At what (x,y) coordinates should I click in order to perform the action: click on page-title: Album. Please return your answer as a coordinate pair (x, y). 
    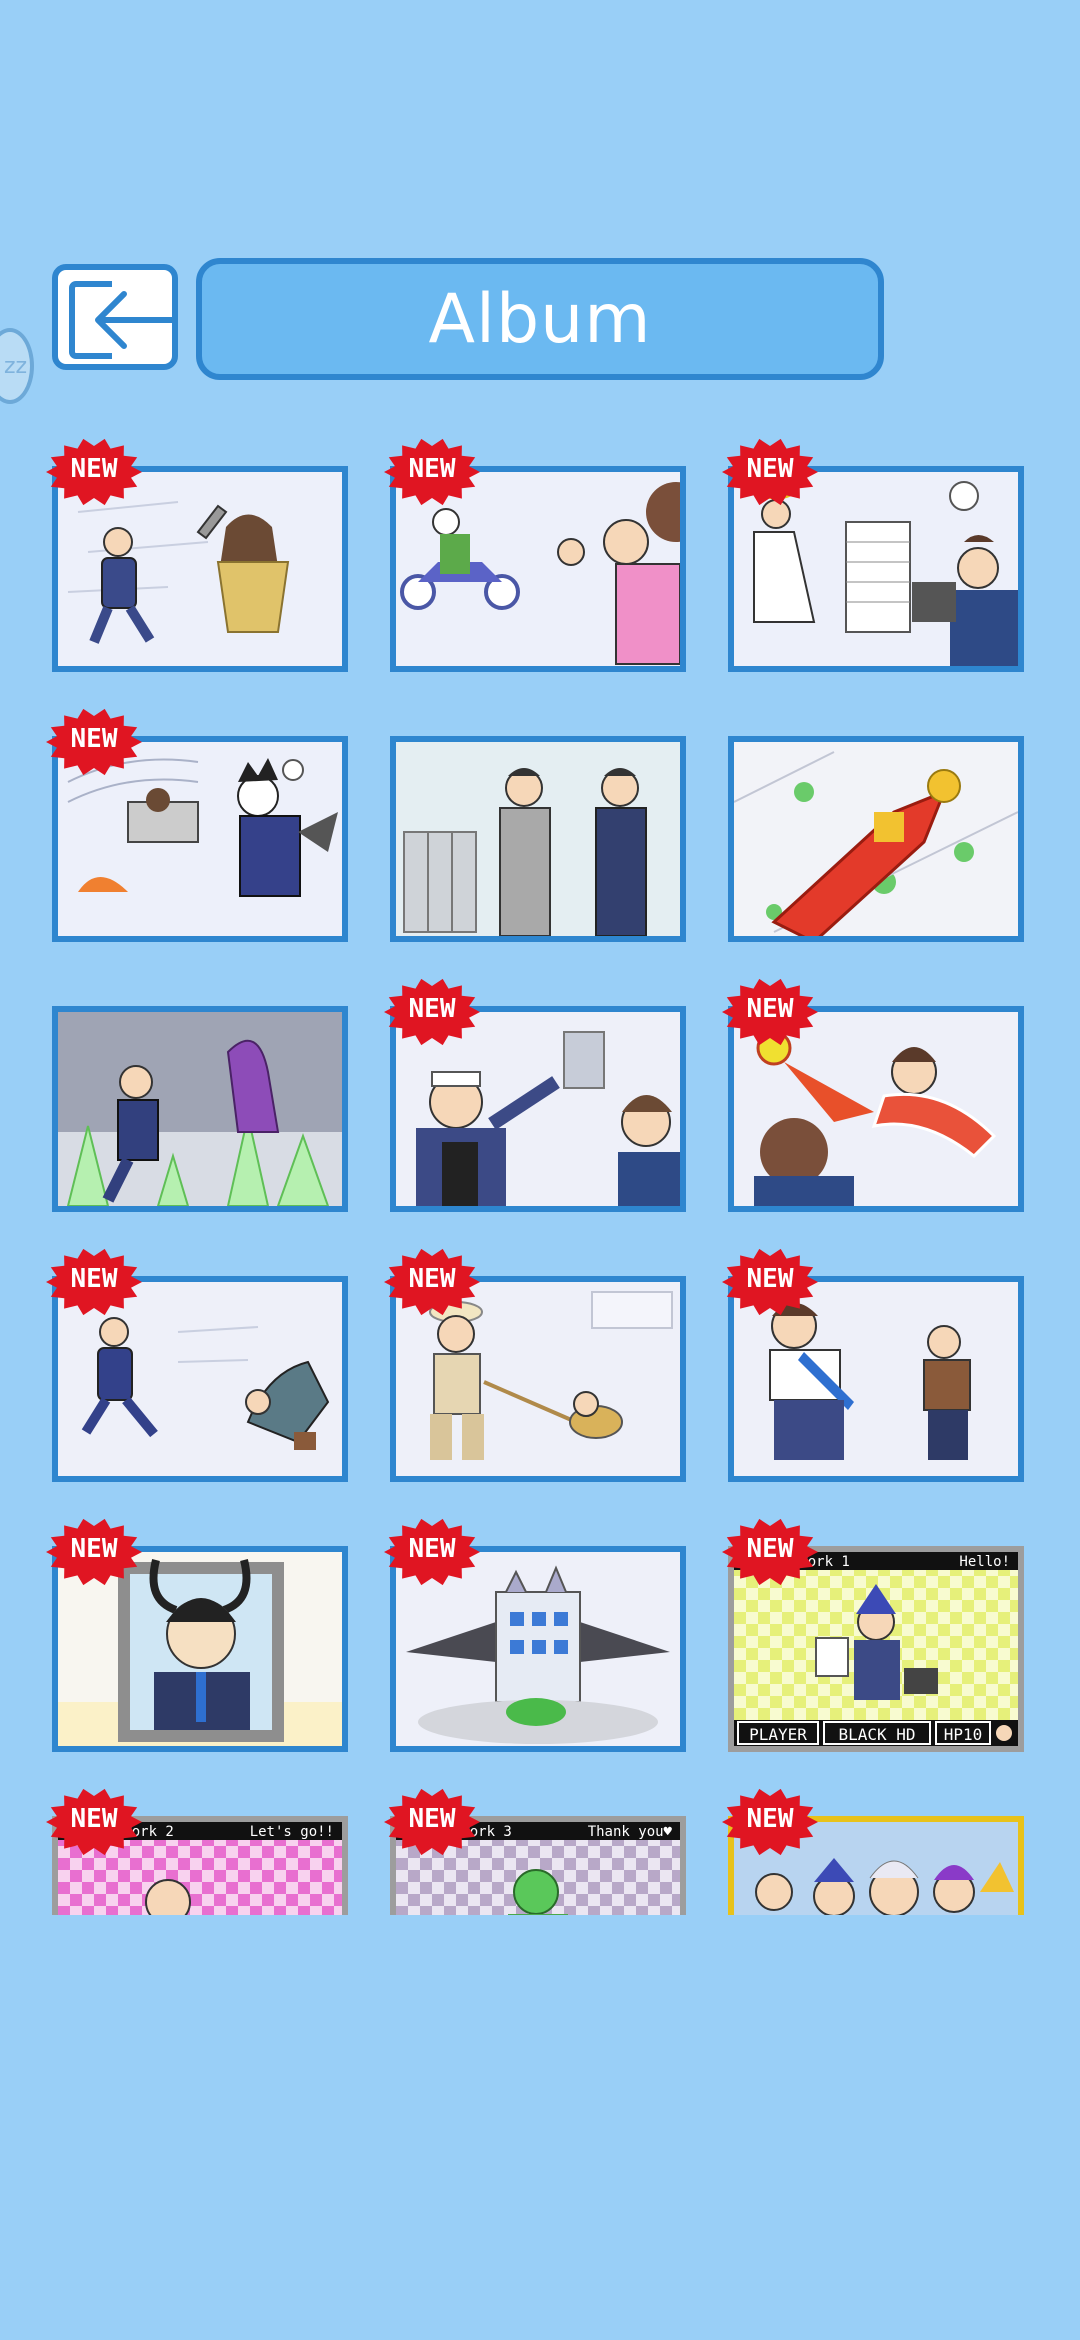
    Looking at the image, I should click on (540, 319).